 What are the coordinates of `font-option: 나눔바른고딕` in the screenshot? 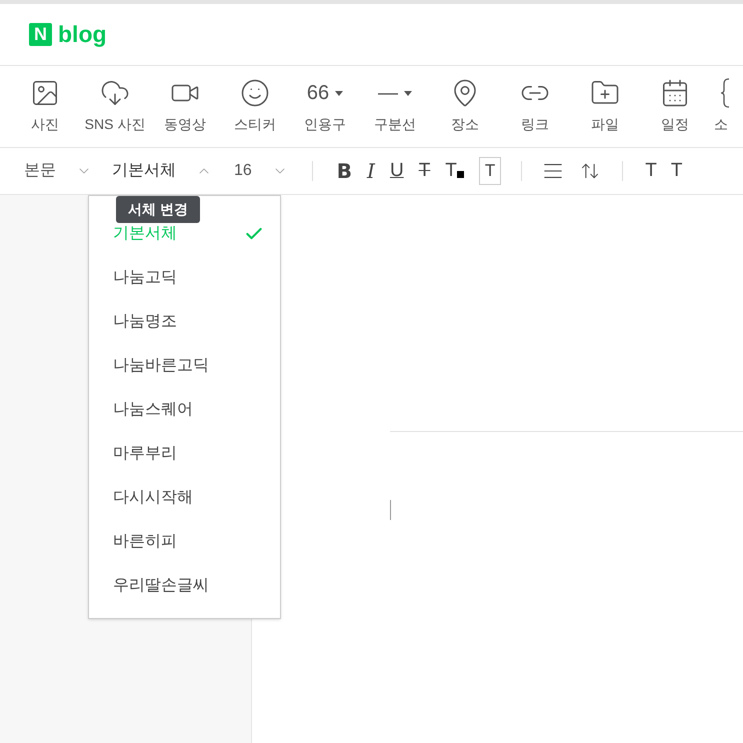 It's located at (184, 366).